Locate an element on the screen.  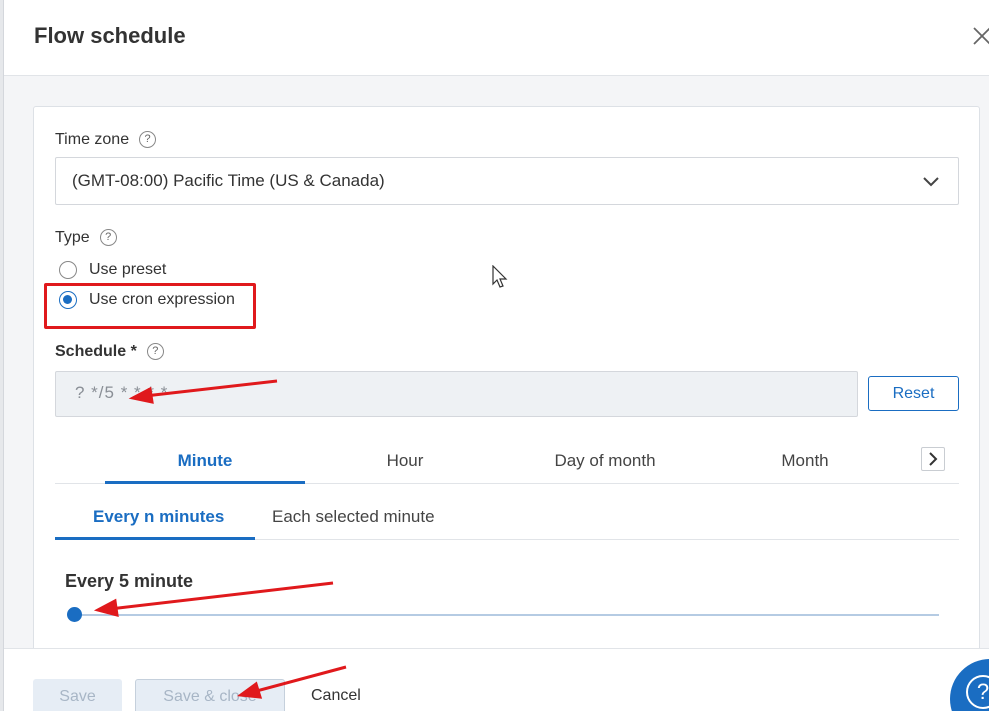
active-tab-indicator is located at coordinates (205, 482).